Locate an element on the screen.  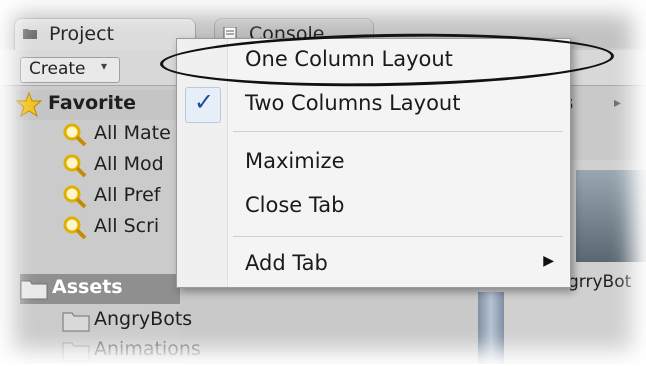
chevron-right-icon: ▸ is located at coordinates (618, 103).